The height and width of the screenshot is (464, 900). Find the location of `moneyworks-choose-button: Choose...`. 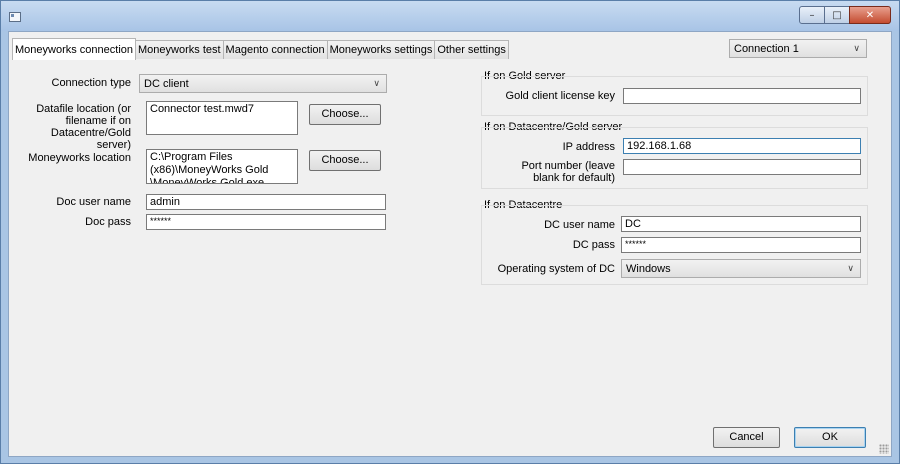

moneyworks-choose-button: Choose... is located at coordinates (345, 160).